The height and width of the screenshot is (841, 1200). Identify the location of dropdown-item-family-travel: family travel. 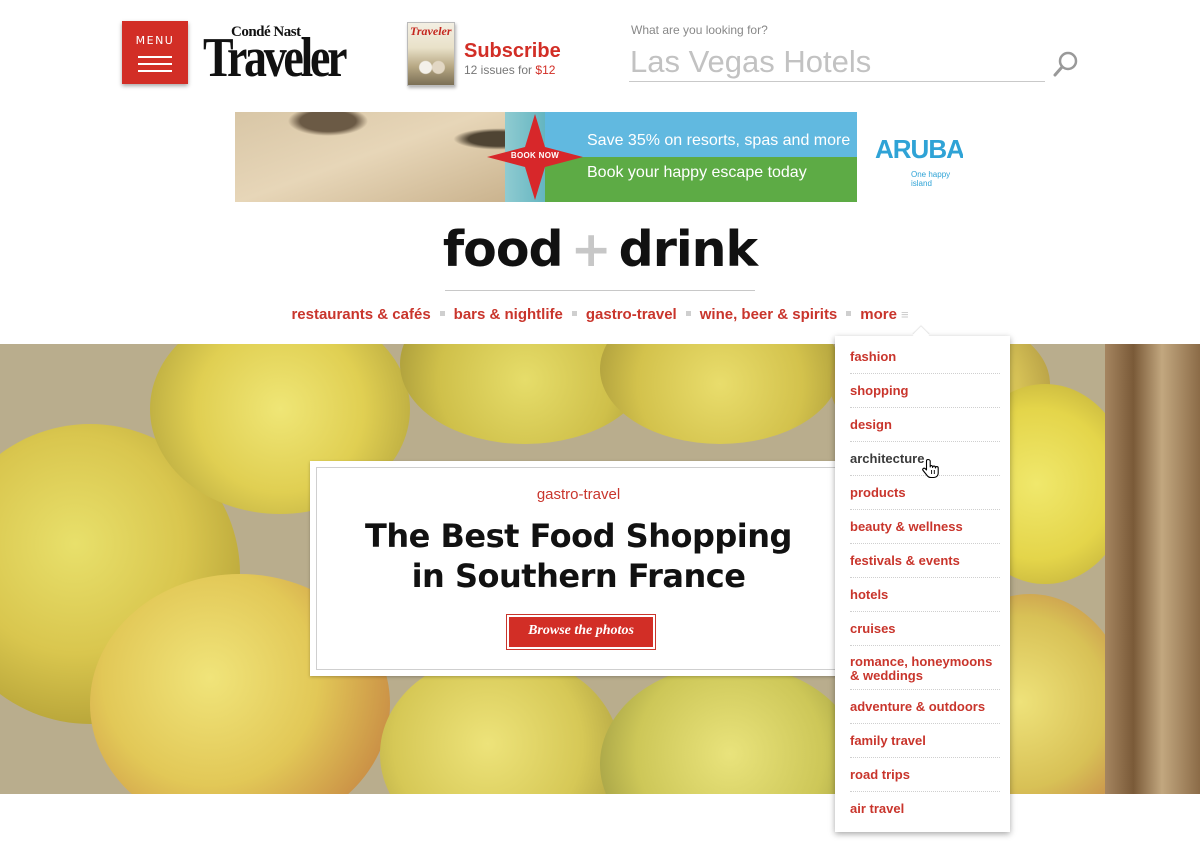
(925, 741).